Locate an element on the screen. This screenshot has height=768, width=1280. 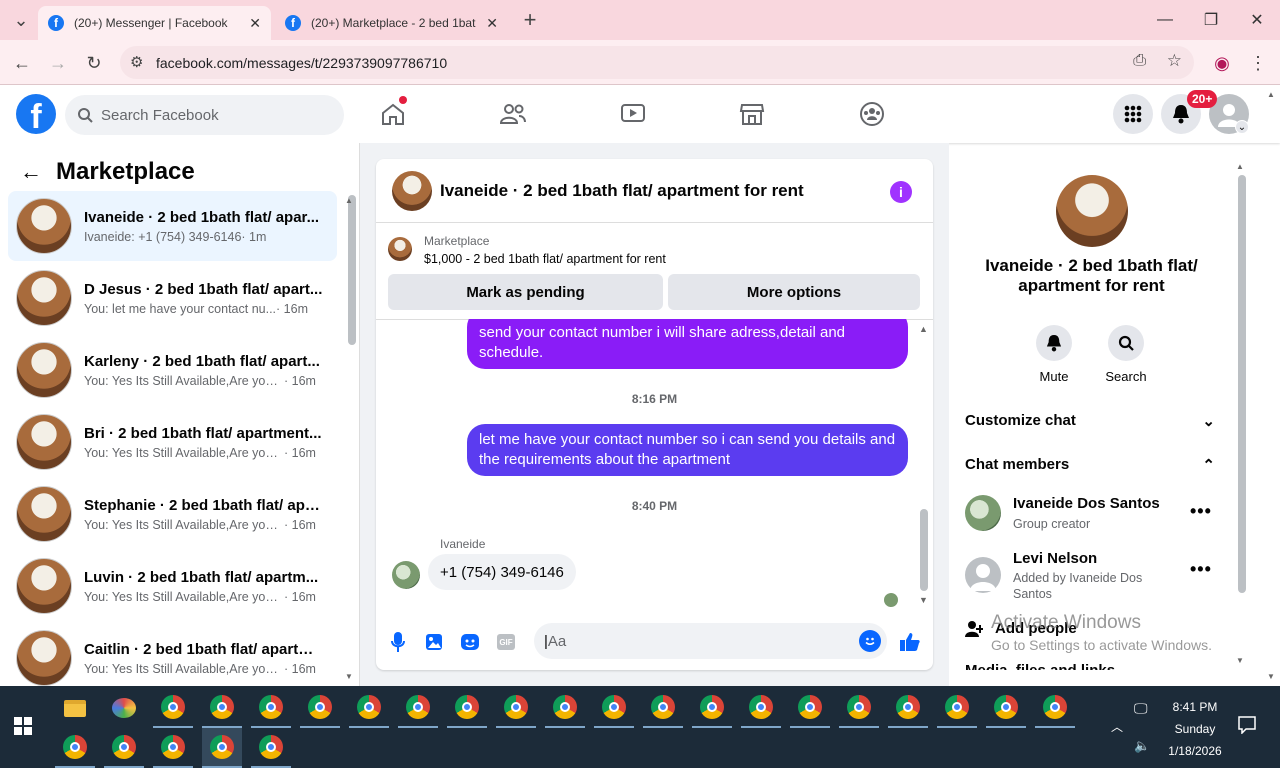
file-explorer-icon is located at coordinates (75, 708).